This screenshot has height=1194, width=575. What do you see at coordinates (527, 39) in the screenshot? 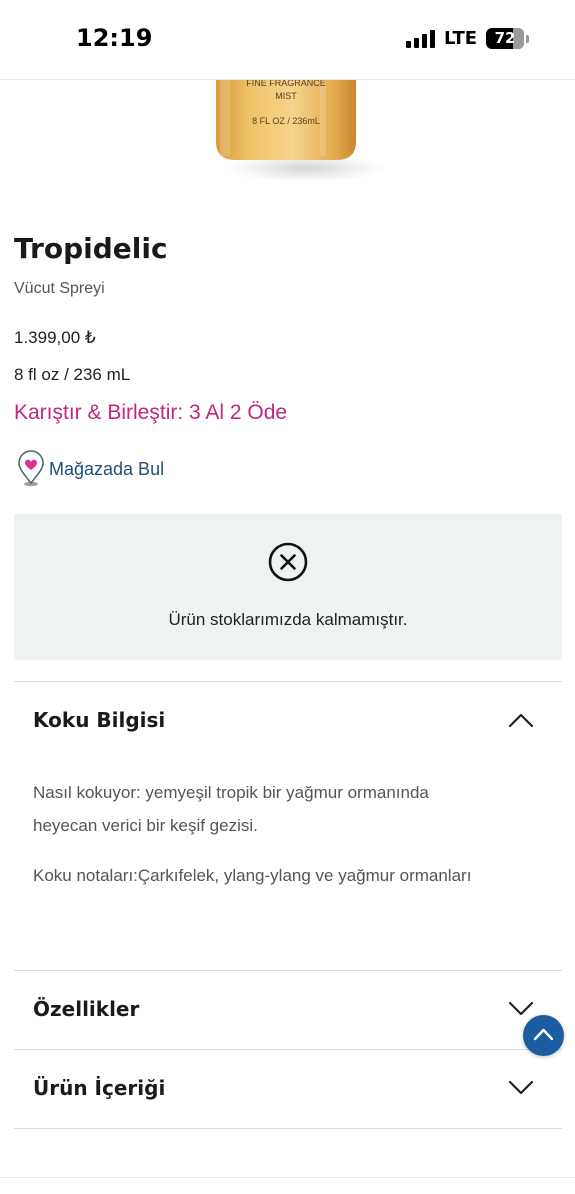
I see `battery-nub` at bounding box center [527, 39].